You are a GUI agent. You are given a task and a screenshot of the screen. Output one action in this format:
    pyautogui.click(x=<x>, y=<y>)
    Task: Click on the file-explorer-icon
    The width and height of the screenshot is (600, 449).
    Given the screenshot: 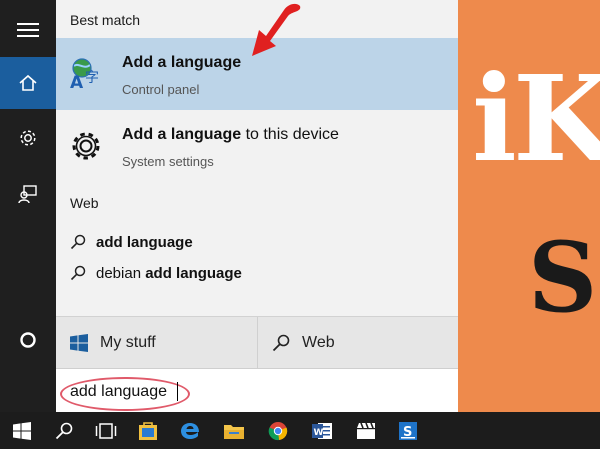 What is the action you would take?
    pyautogui.click(x=234, y=431)
    